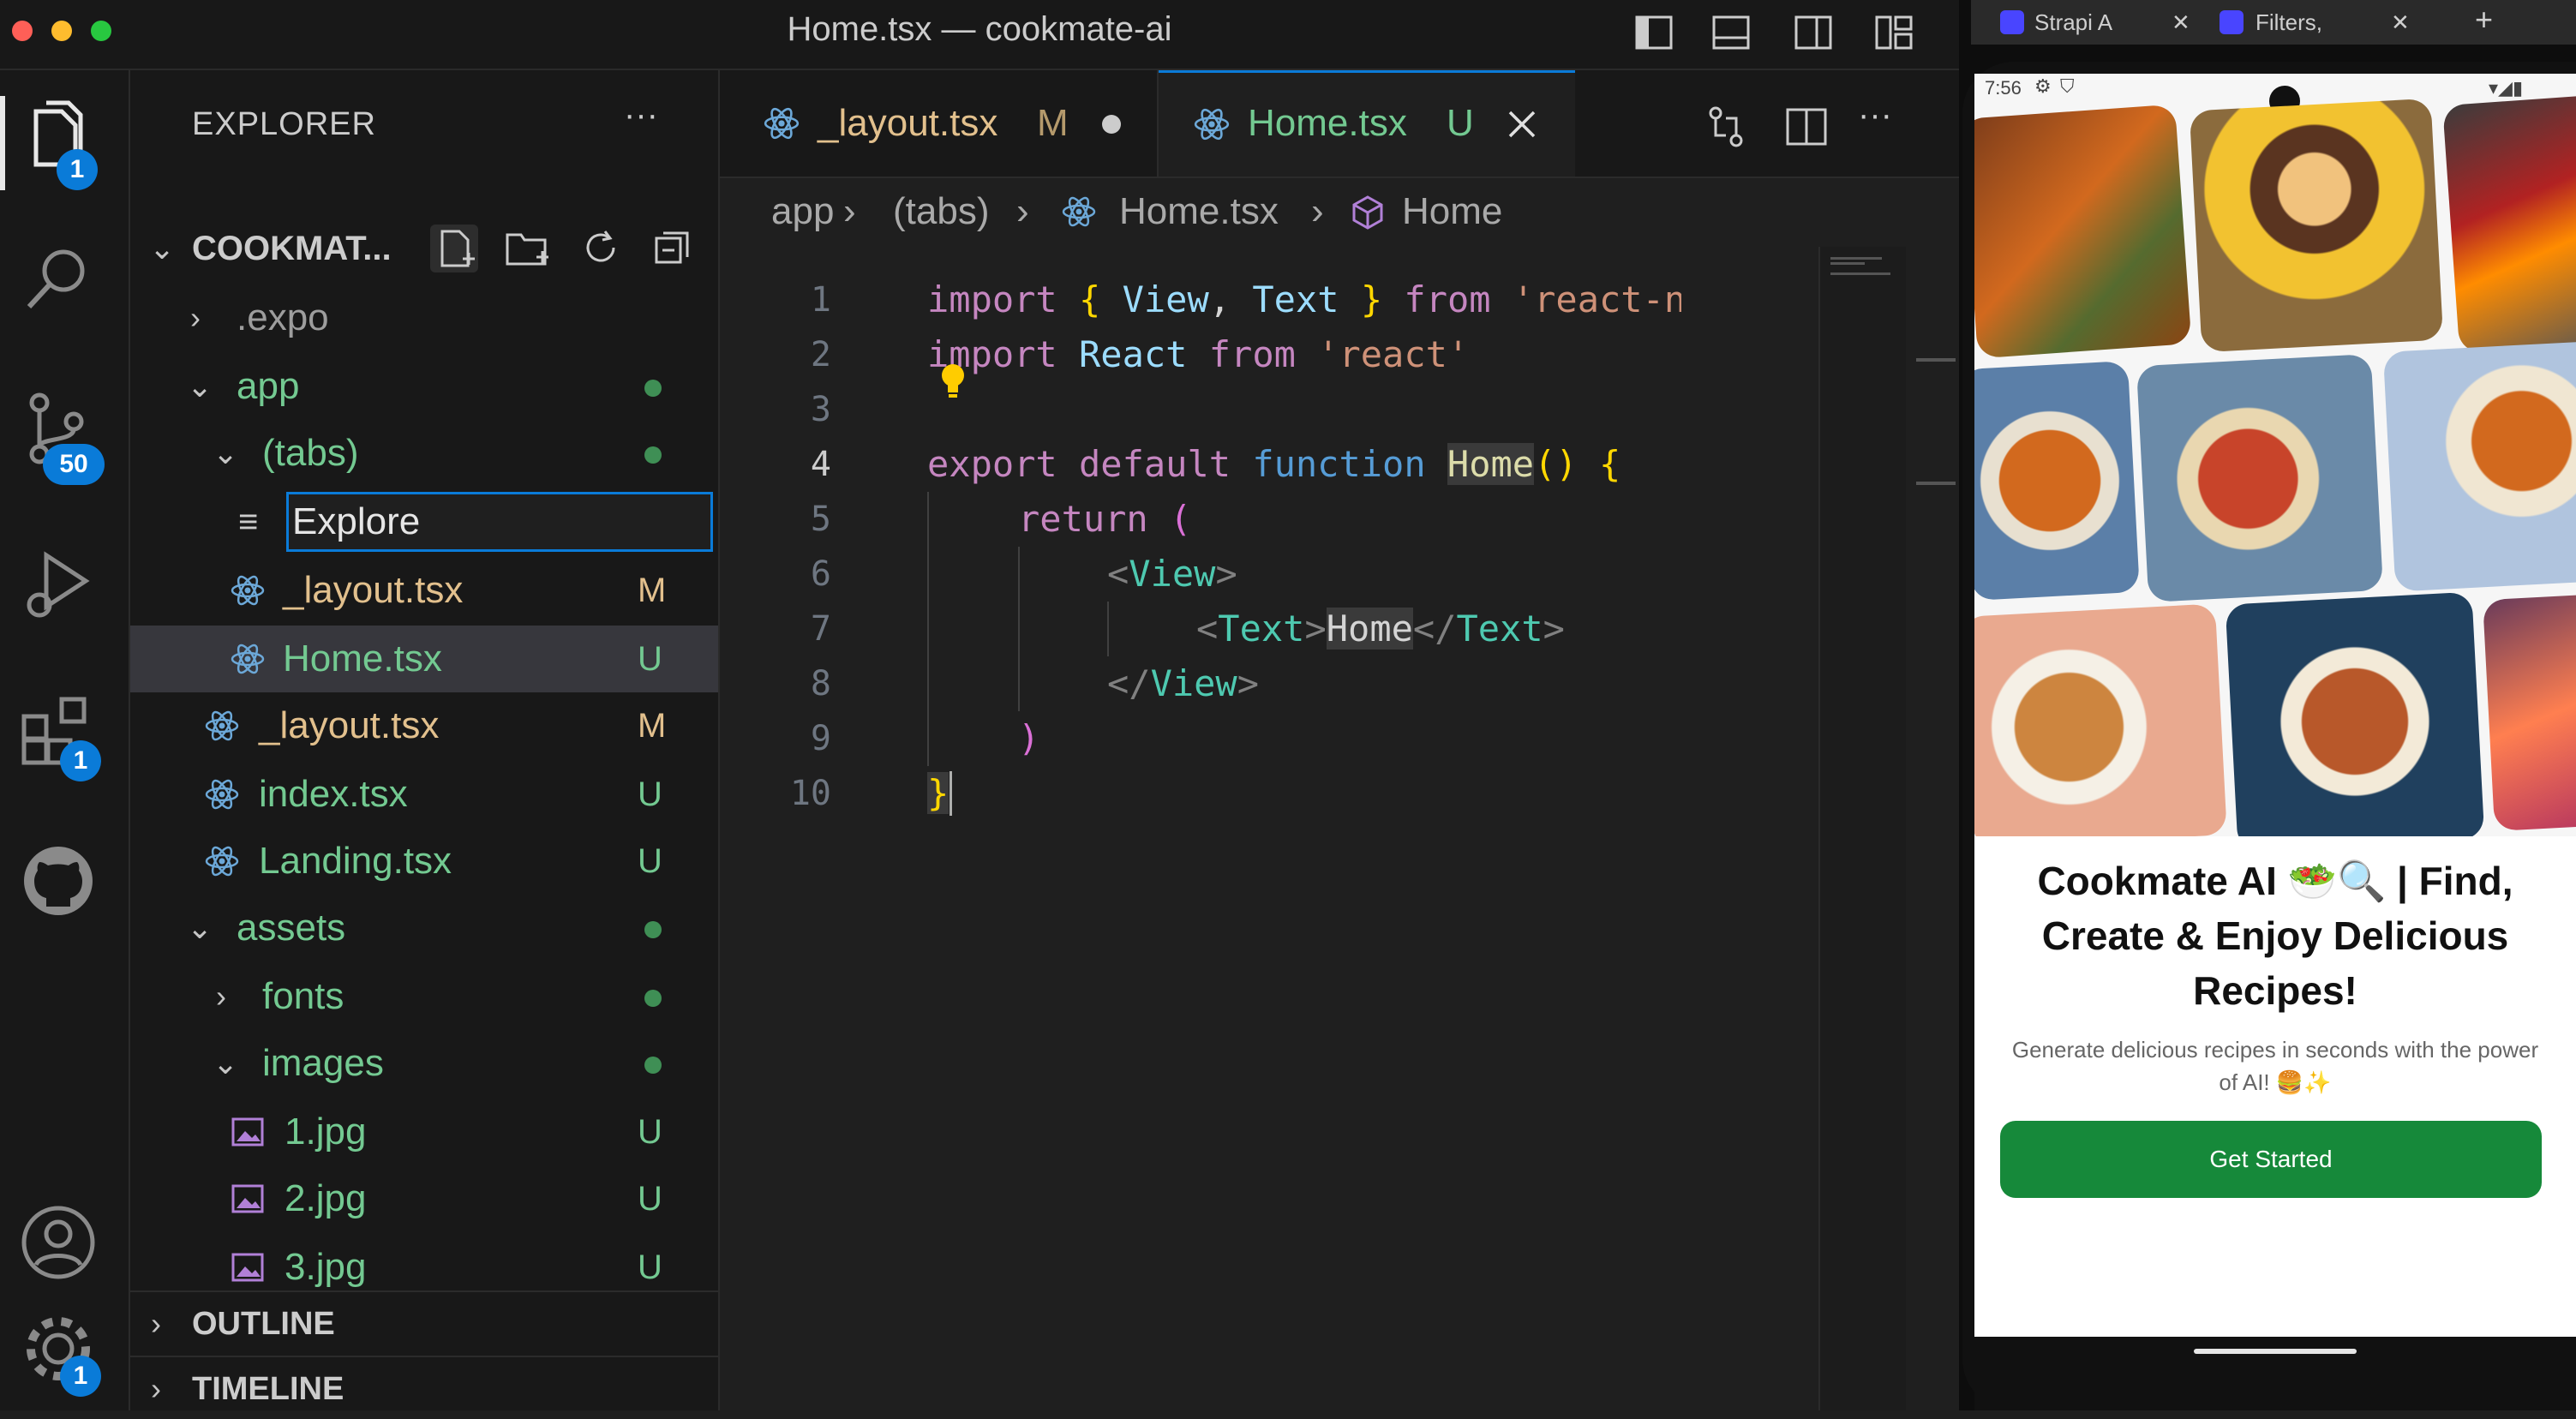 The image size is (2576, 1419). I want to click on tree-file-home: Home.tsx U, so click(424, 659).